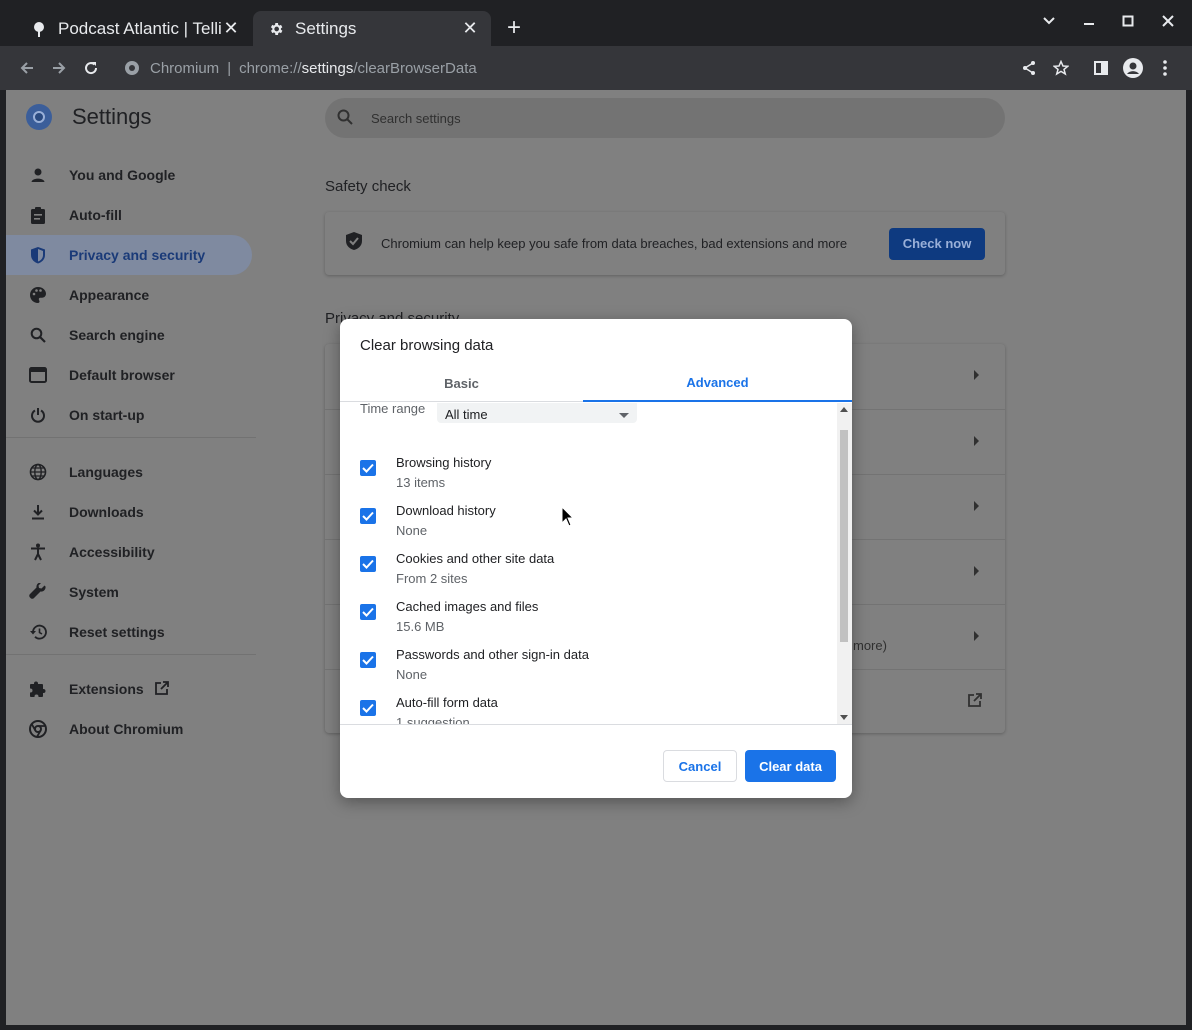  I want to click on data-type-item: Browsing history 13 items, so click(590, 477).